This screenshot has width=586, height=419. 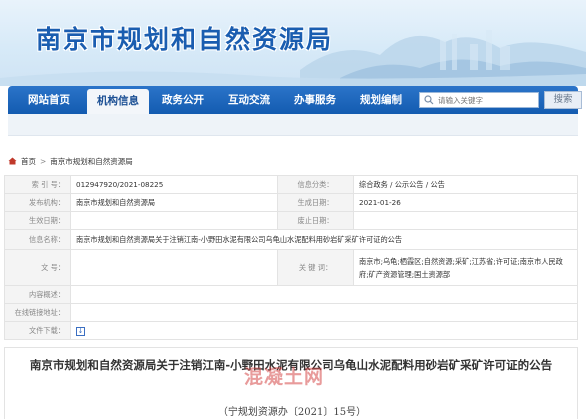 I want to click on nav-planning: 规划编制, so click(x=381, y=100).